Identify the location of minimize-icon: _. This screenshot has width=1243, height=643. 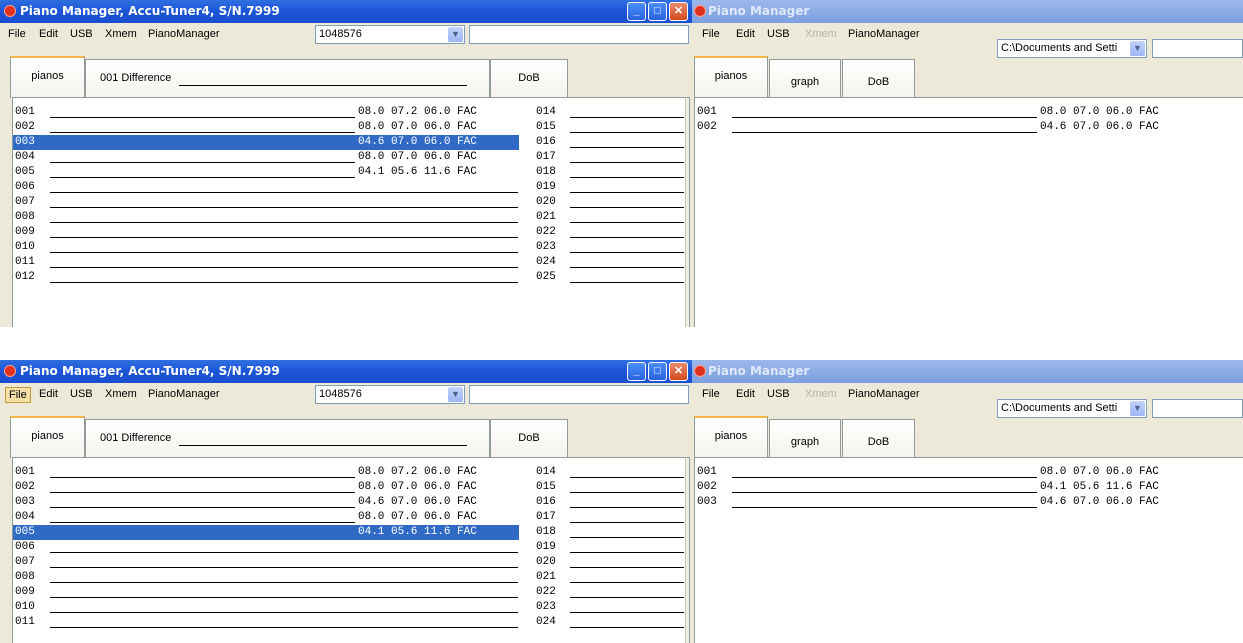
(636, 11).